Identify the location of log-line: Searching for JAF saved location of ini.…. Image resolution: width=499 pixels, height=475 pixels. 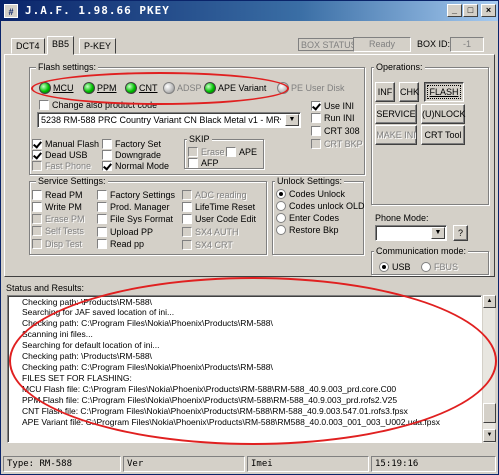
(98, 312).